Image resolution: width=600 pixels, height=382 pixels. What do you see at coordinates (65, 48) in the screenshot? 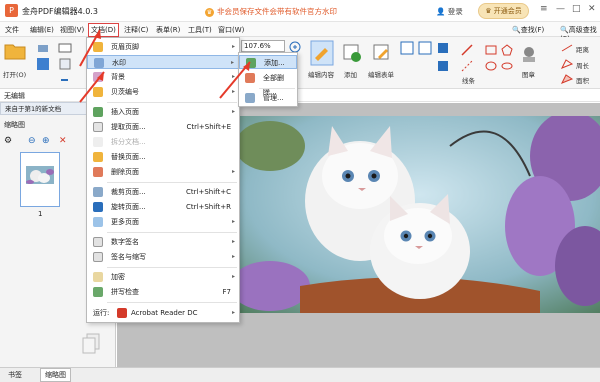
I see `mail-icon` at bounding box center [65, 48].